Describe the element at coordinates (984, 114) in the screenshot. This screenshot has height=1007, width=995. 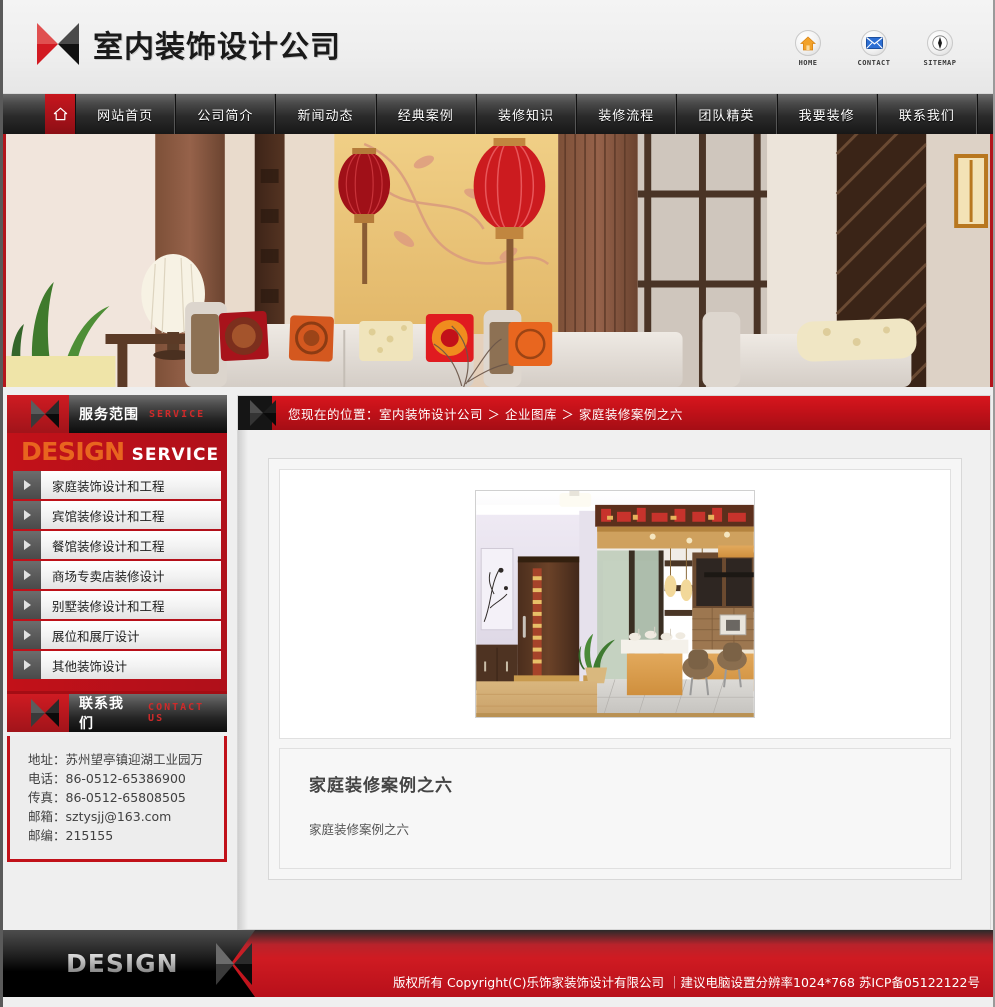
I see `nav-right-spacer` at that location.